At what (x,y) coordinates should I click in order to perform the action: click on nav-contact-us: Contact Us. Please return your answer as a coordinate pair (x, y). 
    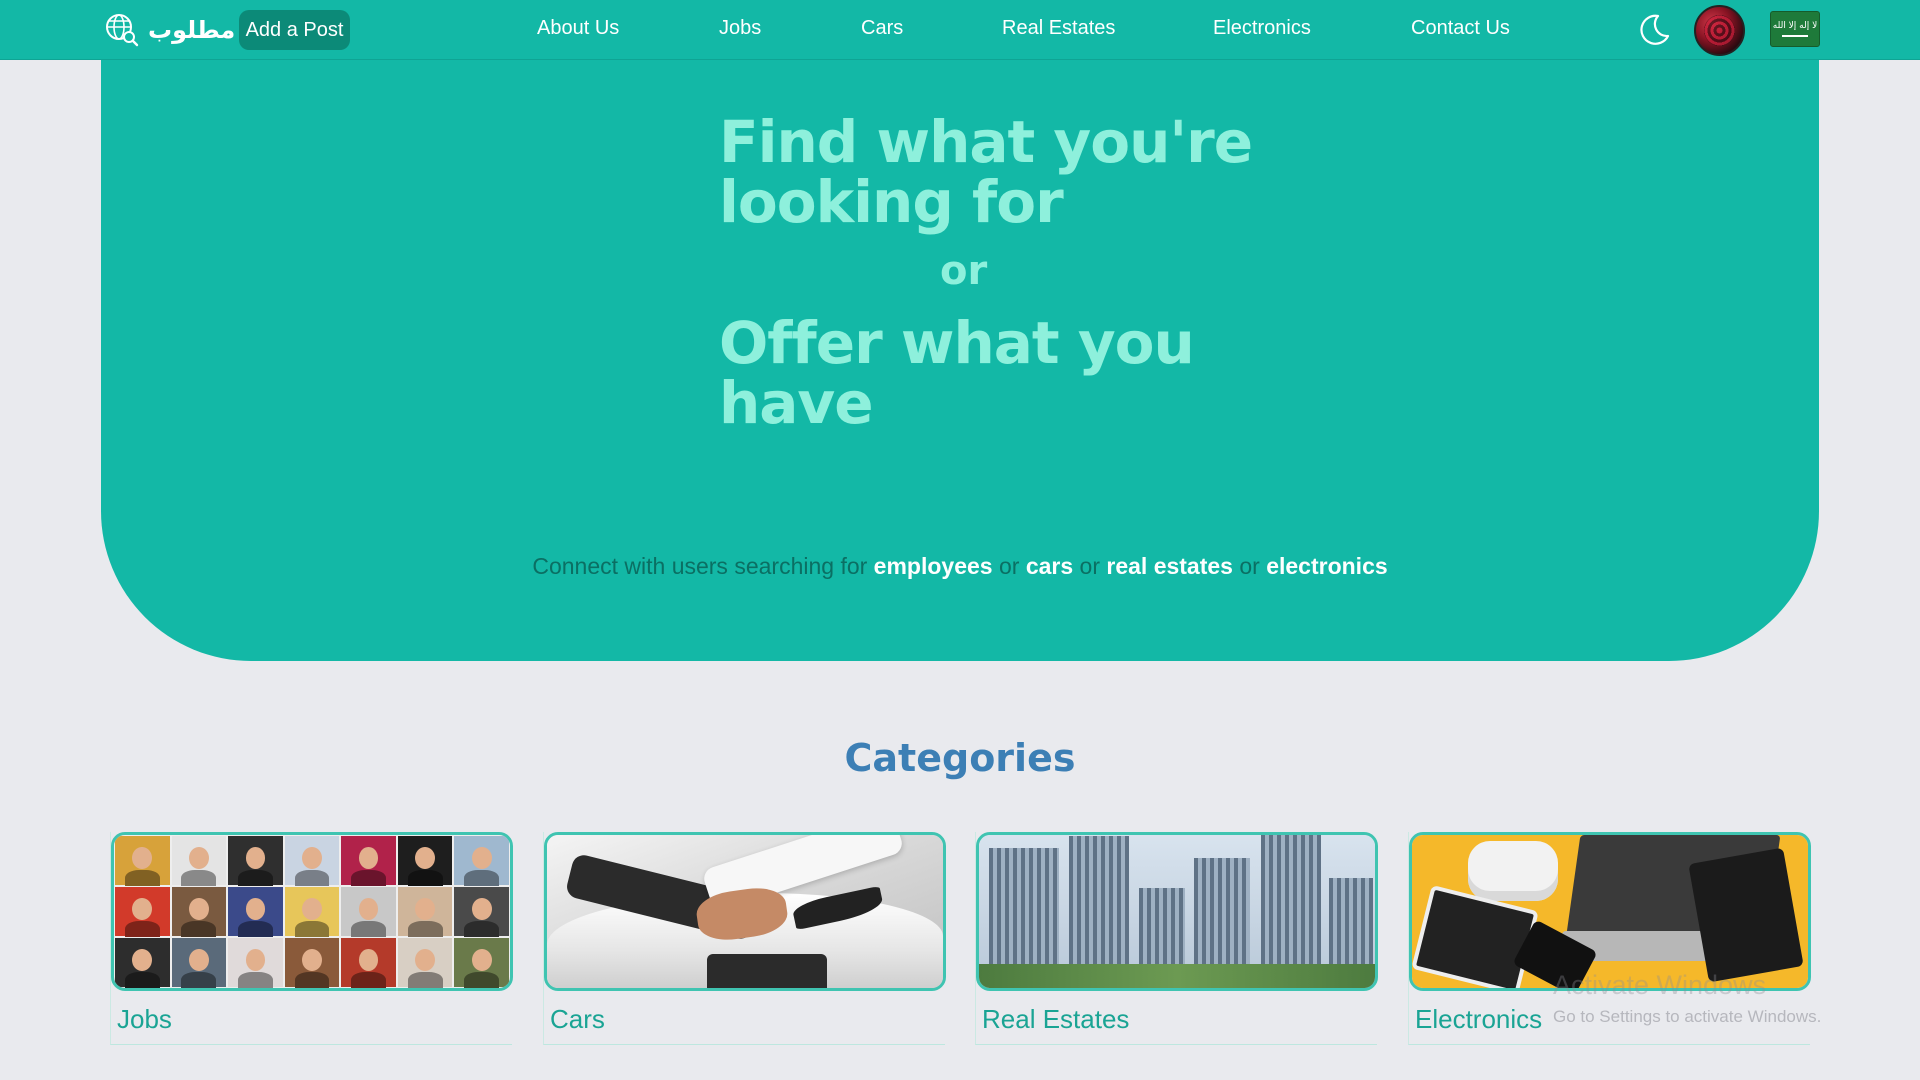
    Looking at the image, I should click on (1460, 28).